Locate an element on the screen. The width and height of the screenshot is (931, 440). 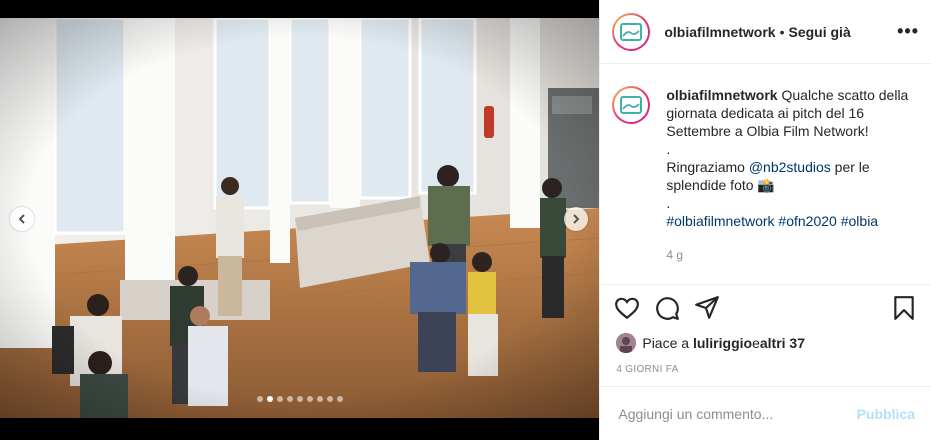
caption-mention-link: @nb2studios is located at coordinates (790, 167).